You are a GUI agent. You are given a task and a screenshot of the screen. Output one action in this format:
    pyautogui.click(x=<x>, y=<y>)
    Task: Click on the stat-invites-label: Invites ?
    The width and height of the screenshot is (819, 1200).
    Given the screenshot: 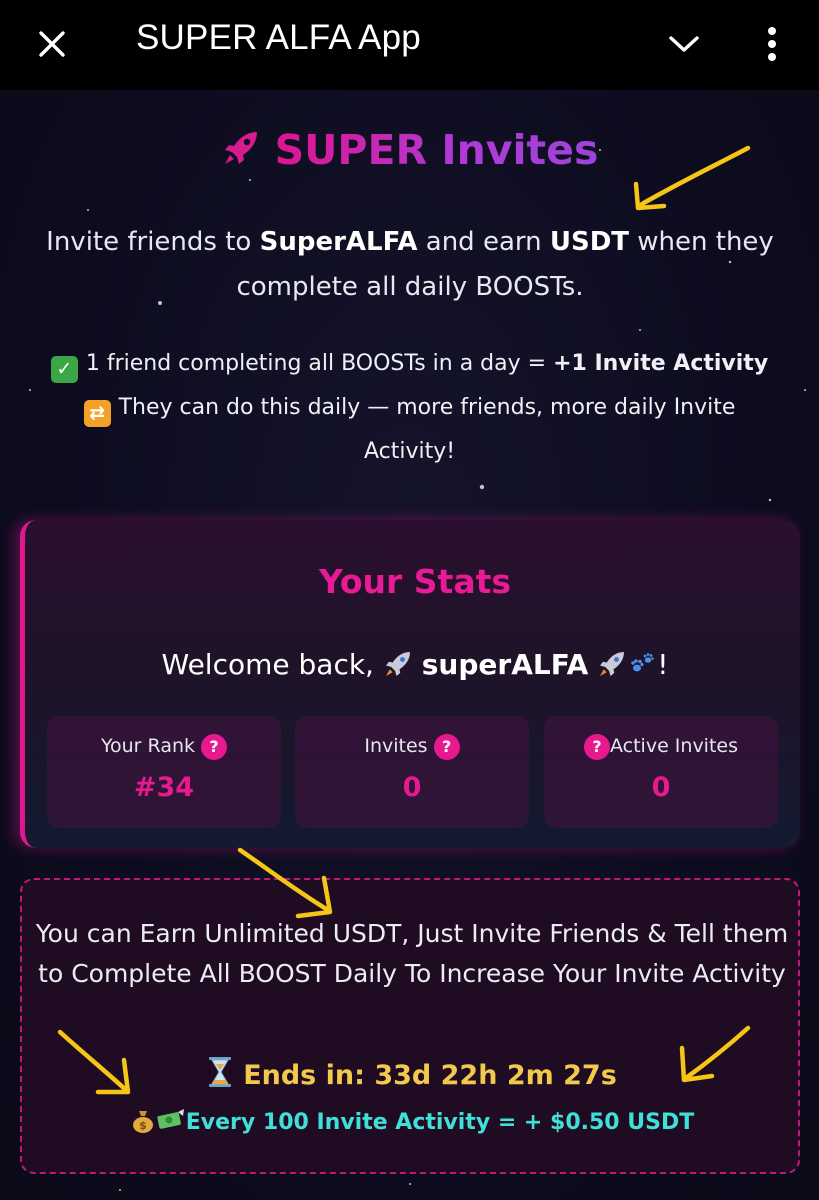 What is the action you would take?
    pyautogui.click(x=412, y=747)
    